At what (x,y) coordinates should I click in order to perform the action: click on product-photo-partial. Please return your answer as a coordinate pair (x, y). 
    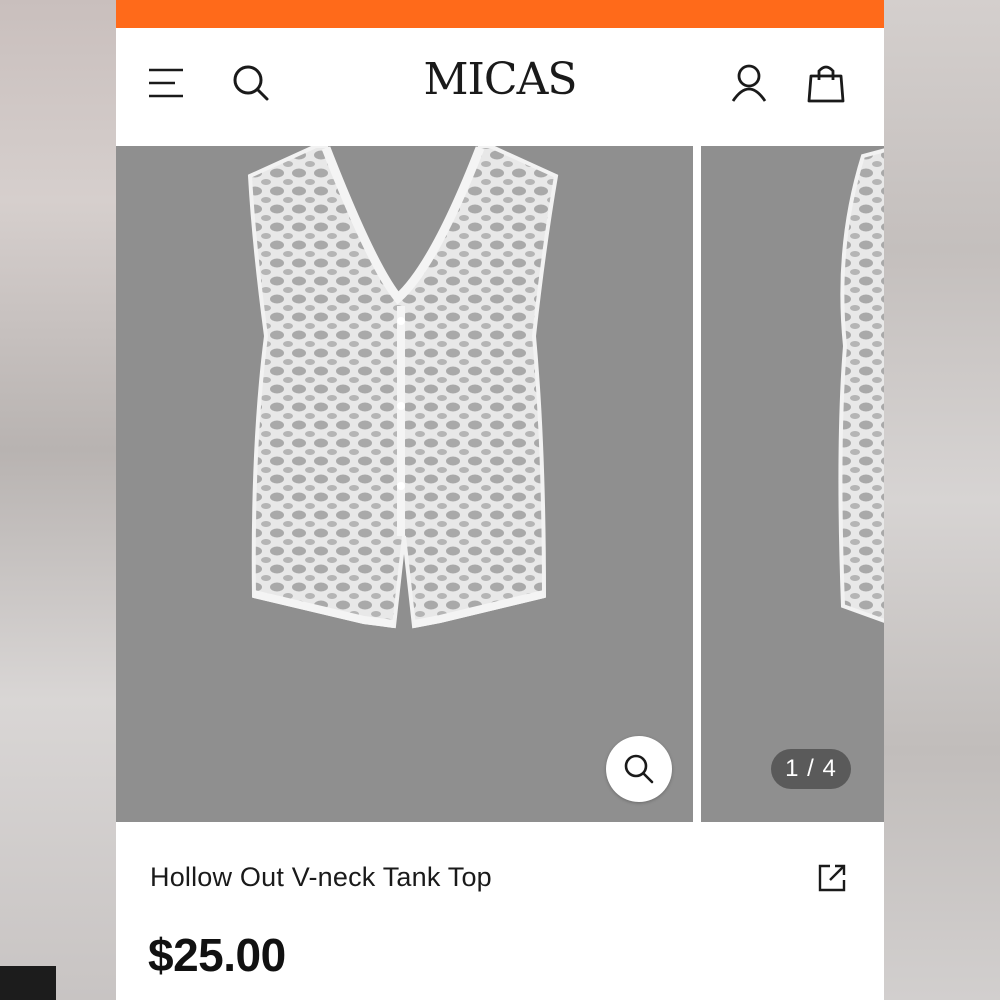
    Looking at the image, I should click on (861, 385).